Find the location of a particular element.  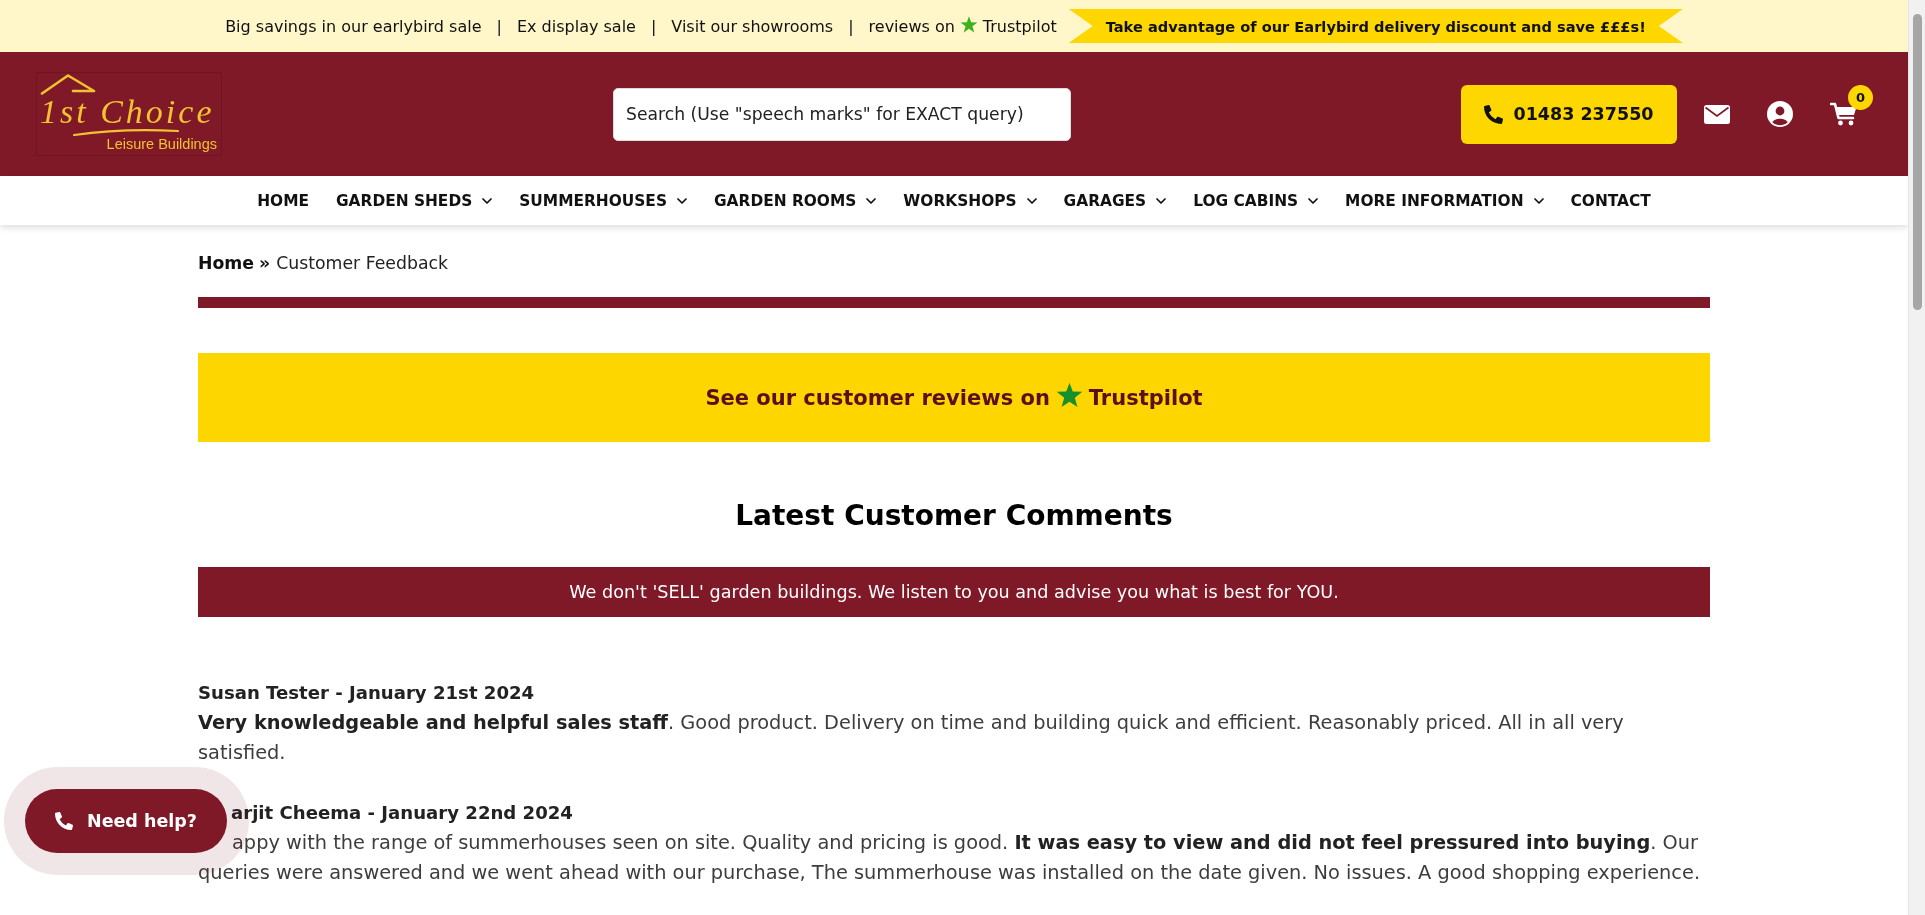

scrollbar is located at coordinates (1916, 457).